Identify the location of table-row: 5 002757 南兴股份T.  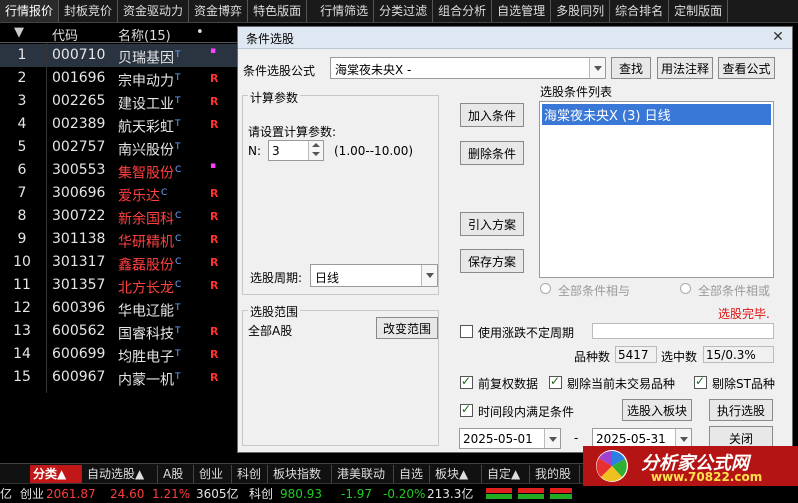
(120, 147).